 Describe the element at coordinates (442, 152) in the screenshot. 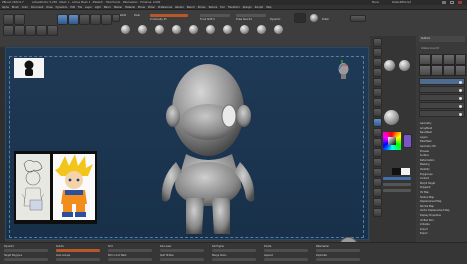

I see `tool-palette-row: Preview` at that location.